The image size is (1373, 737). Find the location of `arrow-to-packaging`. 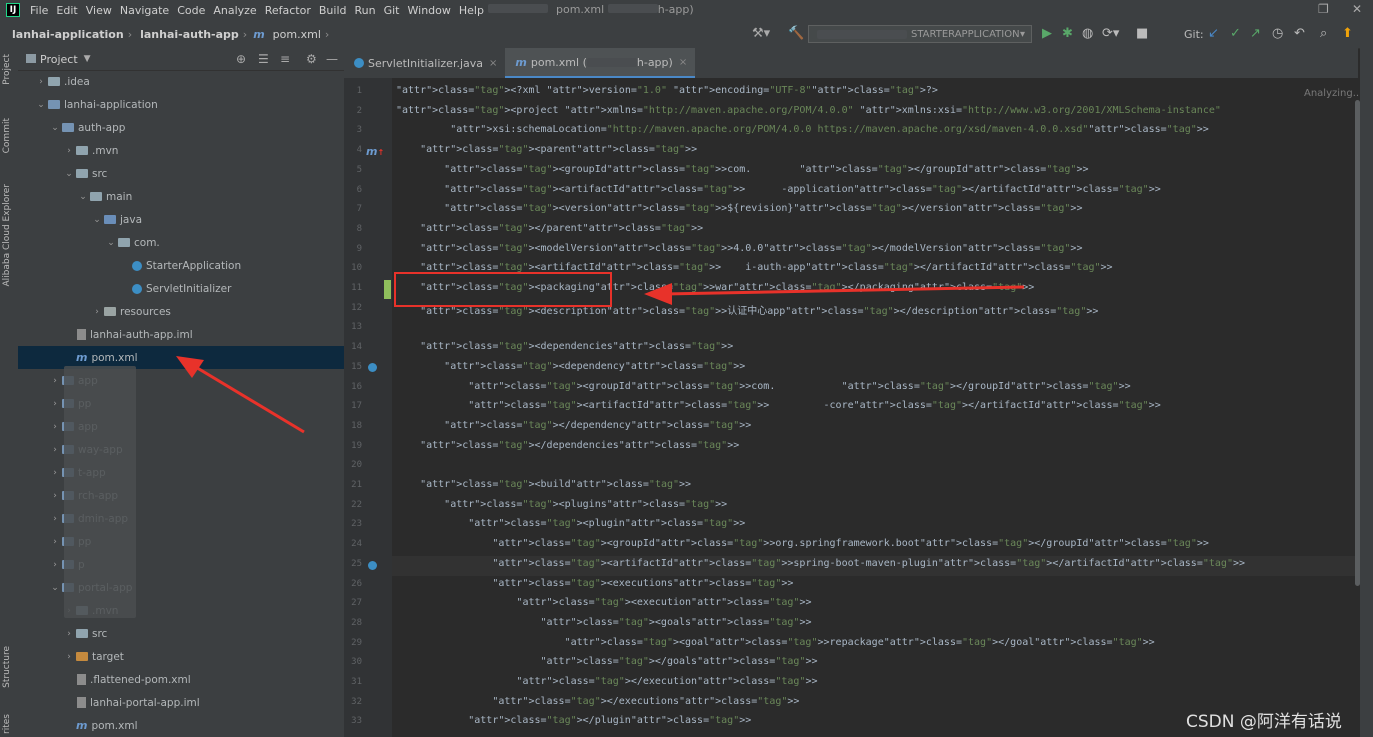

arrow-to-packaging is located at coordinates (834, 294).